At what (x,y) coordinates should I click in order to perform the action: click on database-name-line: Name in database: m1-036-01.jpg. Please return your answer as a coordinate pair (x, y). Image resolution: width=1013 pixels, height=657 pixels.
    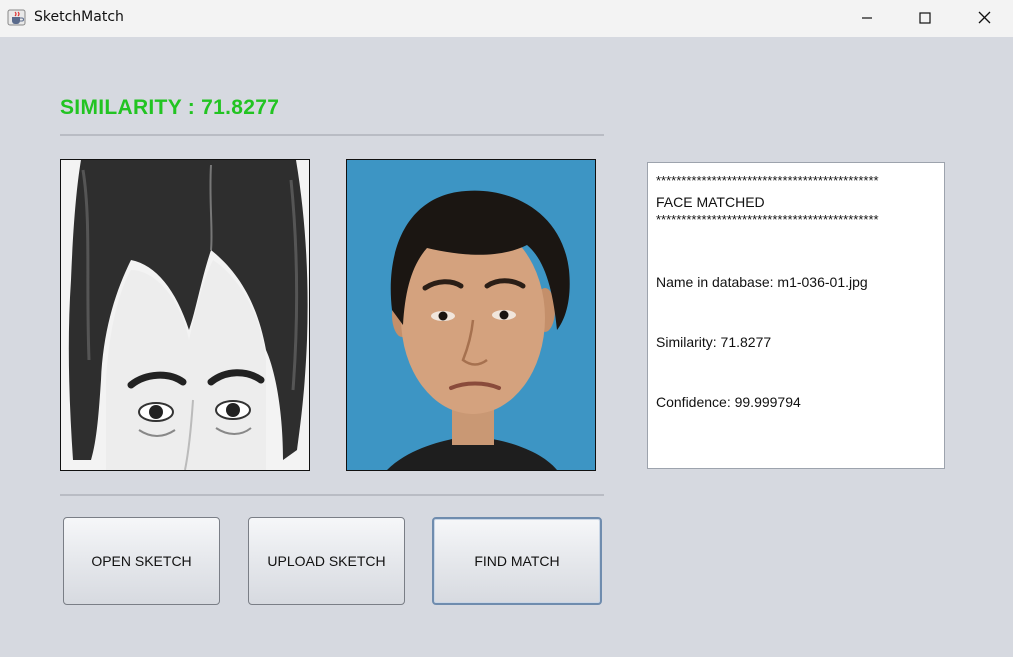
    Looking at the image, I should click on (762, 282).